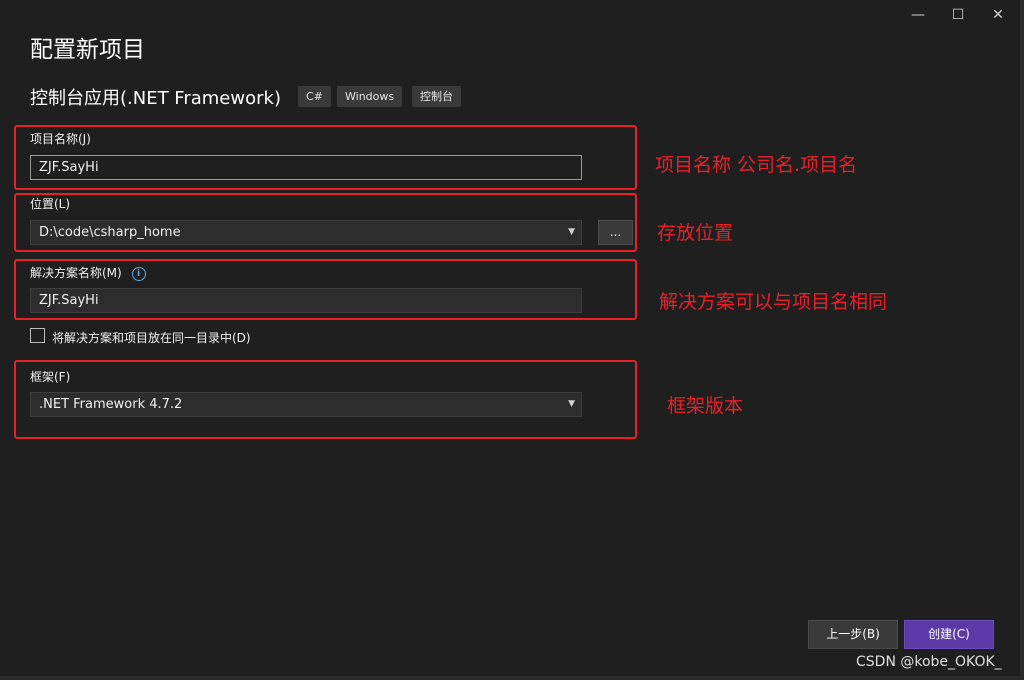 The width and height of the screenshot is (1024, 680). What do you see at coordinates (929, 662) in the screenshot?
I see `watermark: CSDN @kobe_OKOK_` at bounding box center [929, 662].